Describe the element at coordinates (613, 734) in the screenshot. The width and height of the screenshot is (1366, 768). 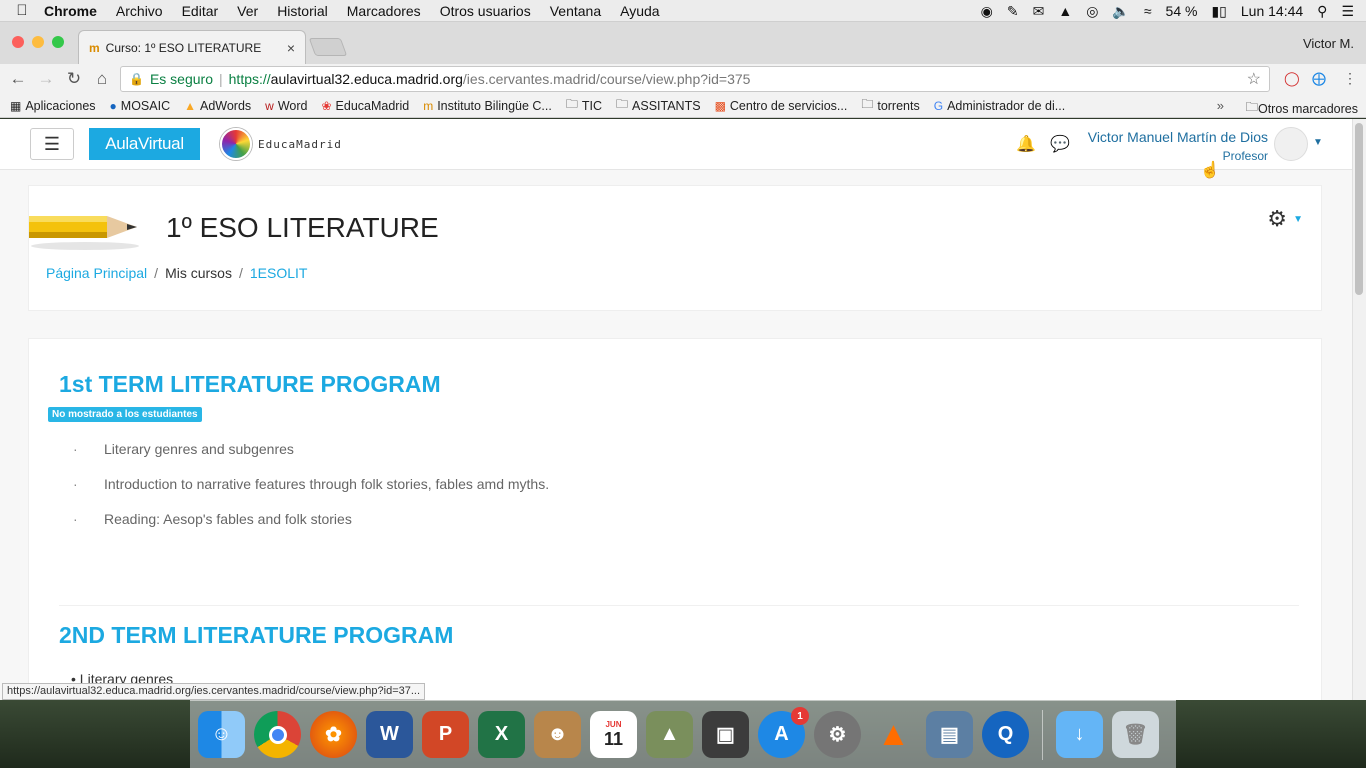
I see `calendar-icon: JUN 11` at that location.